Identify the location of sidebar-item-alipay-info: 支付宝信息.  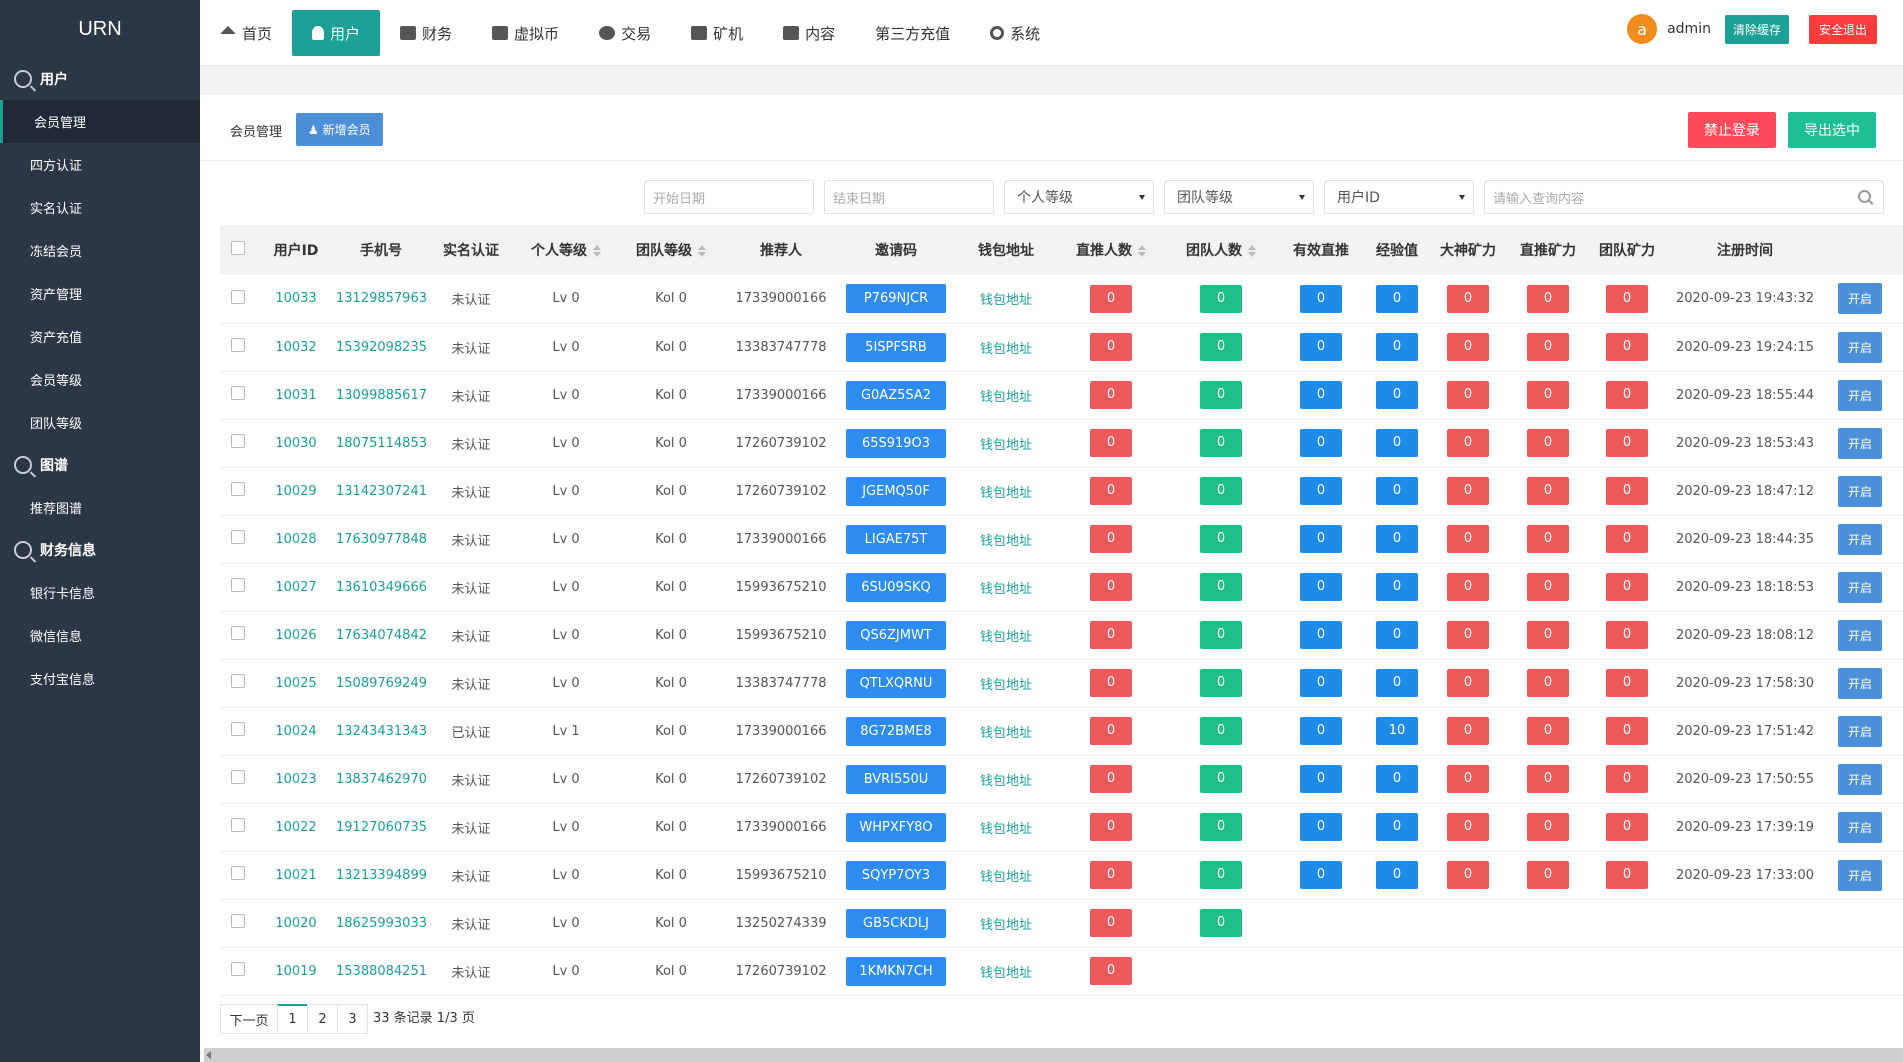
(100, 678).